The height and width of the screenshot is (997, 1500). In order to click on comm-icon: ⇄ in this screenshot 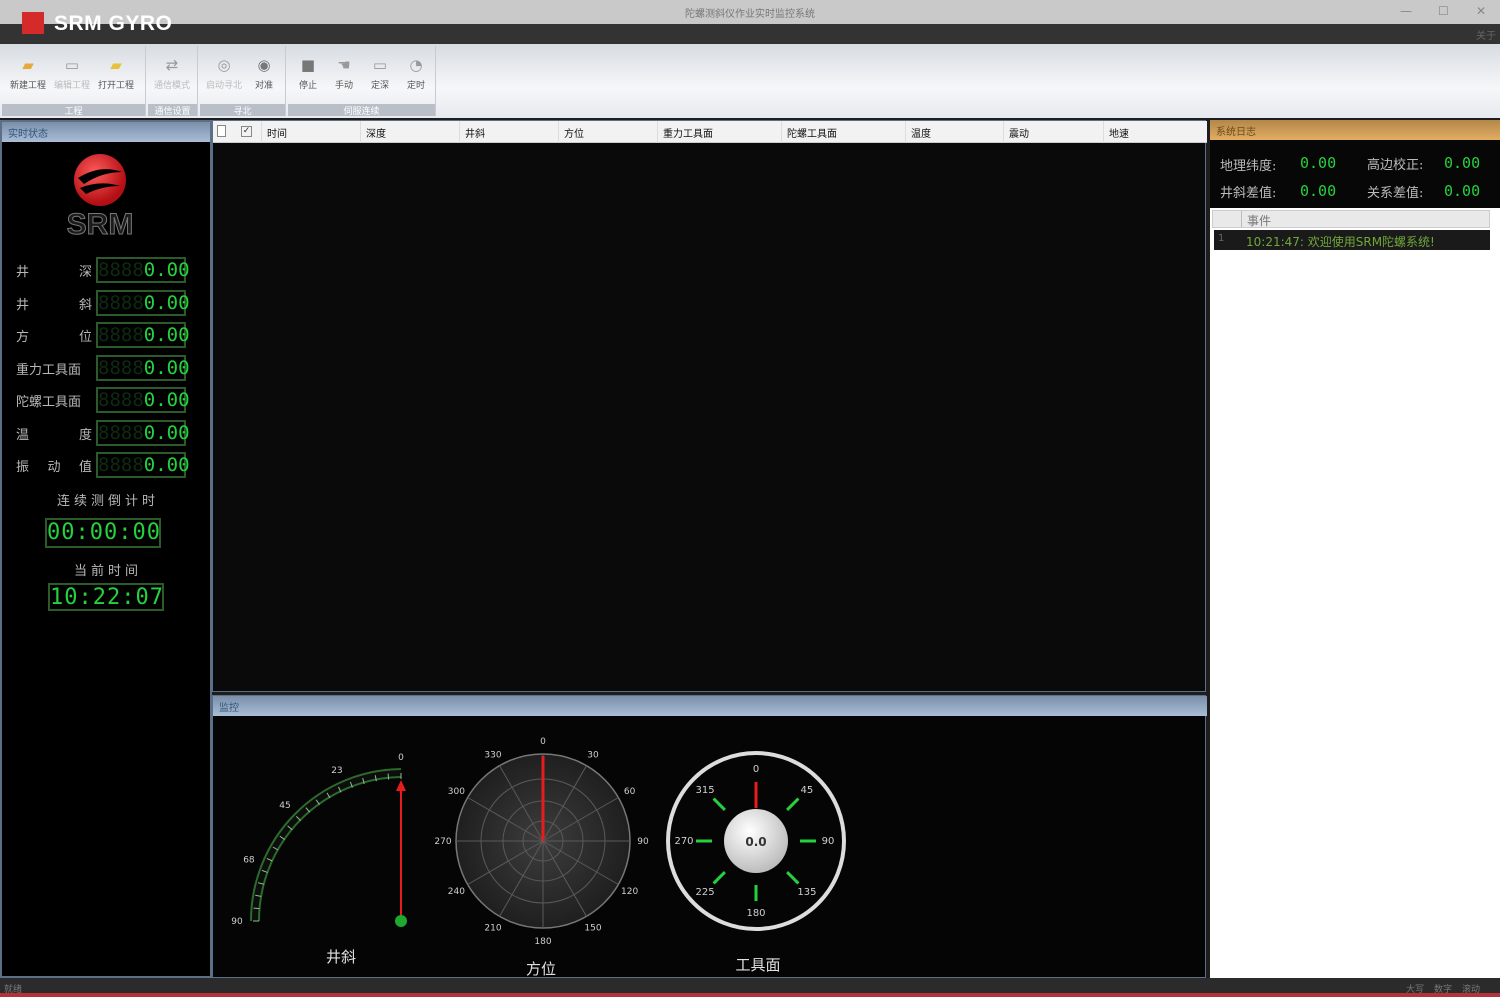, I will do `click(172, 65)`.